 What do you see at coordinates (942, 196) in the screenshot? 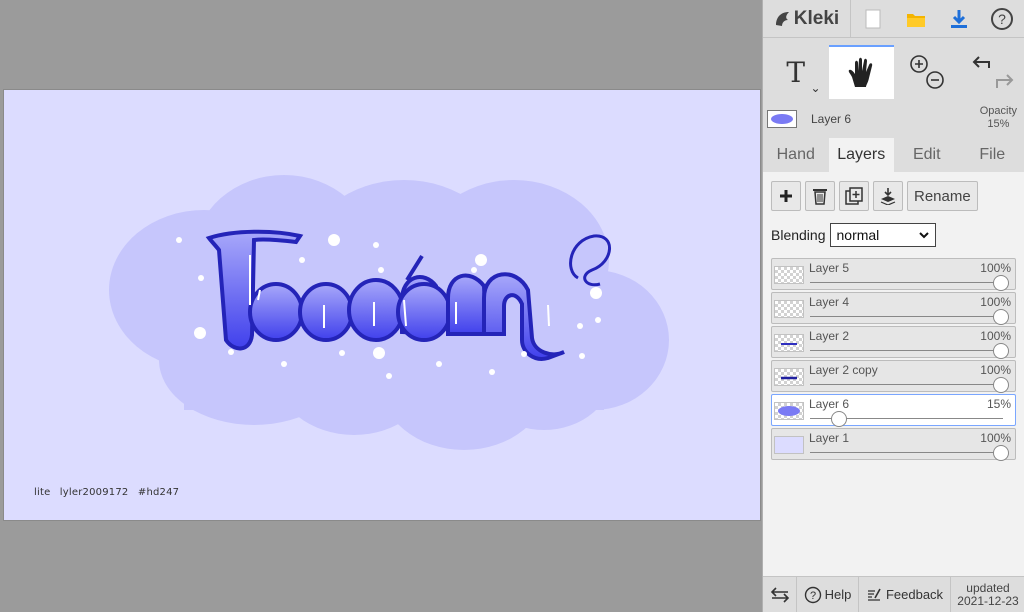
I see `rename-button: Rename` at bounding box center [942, 196].